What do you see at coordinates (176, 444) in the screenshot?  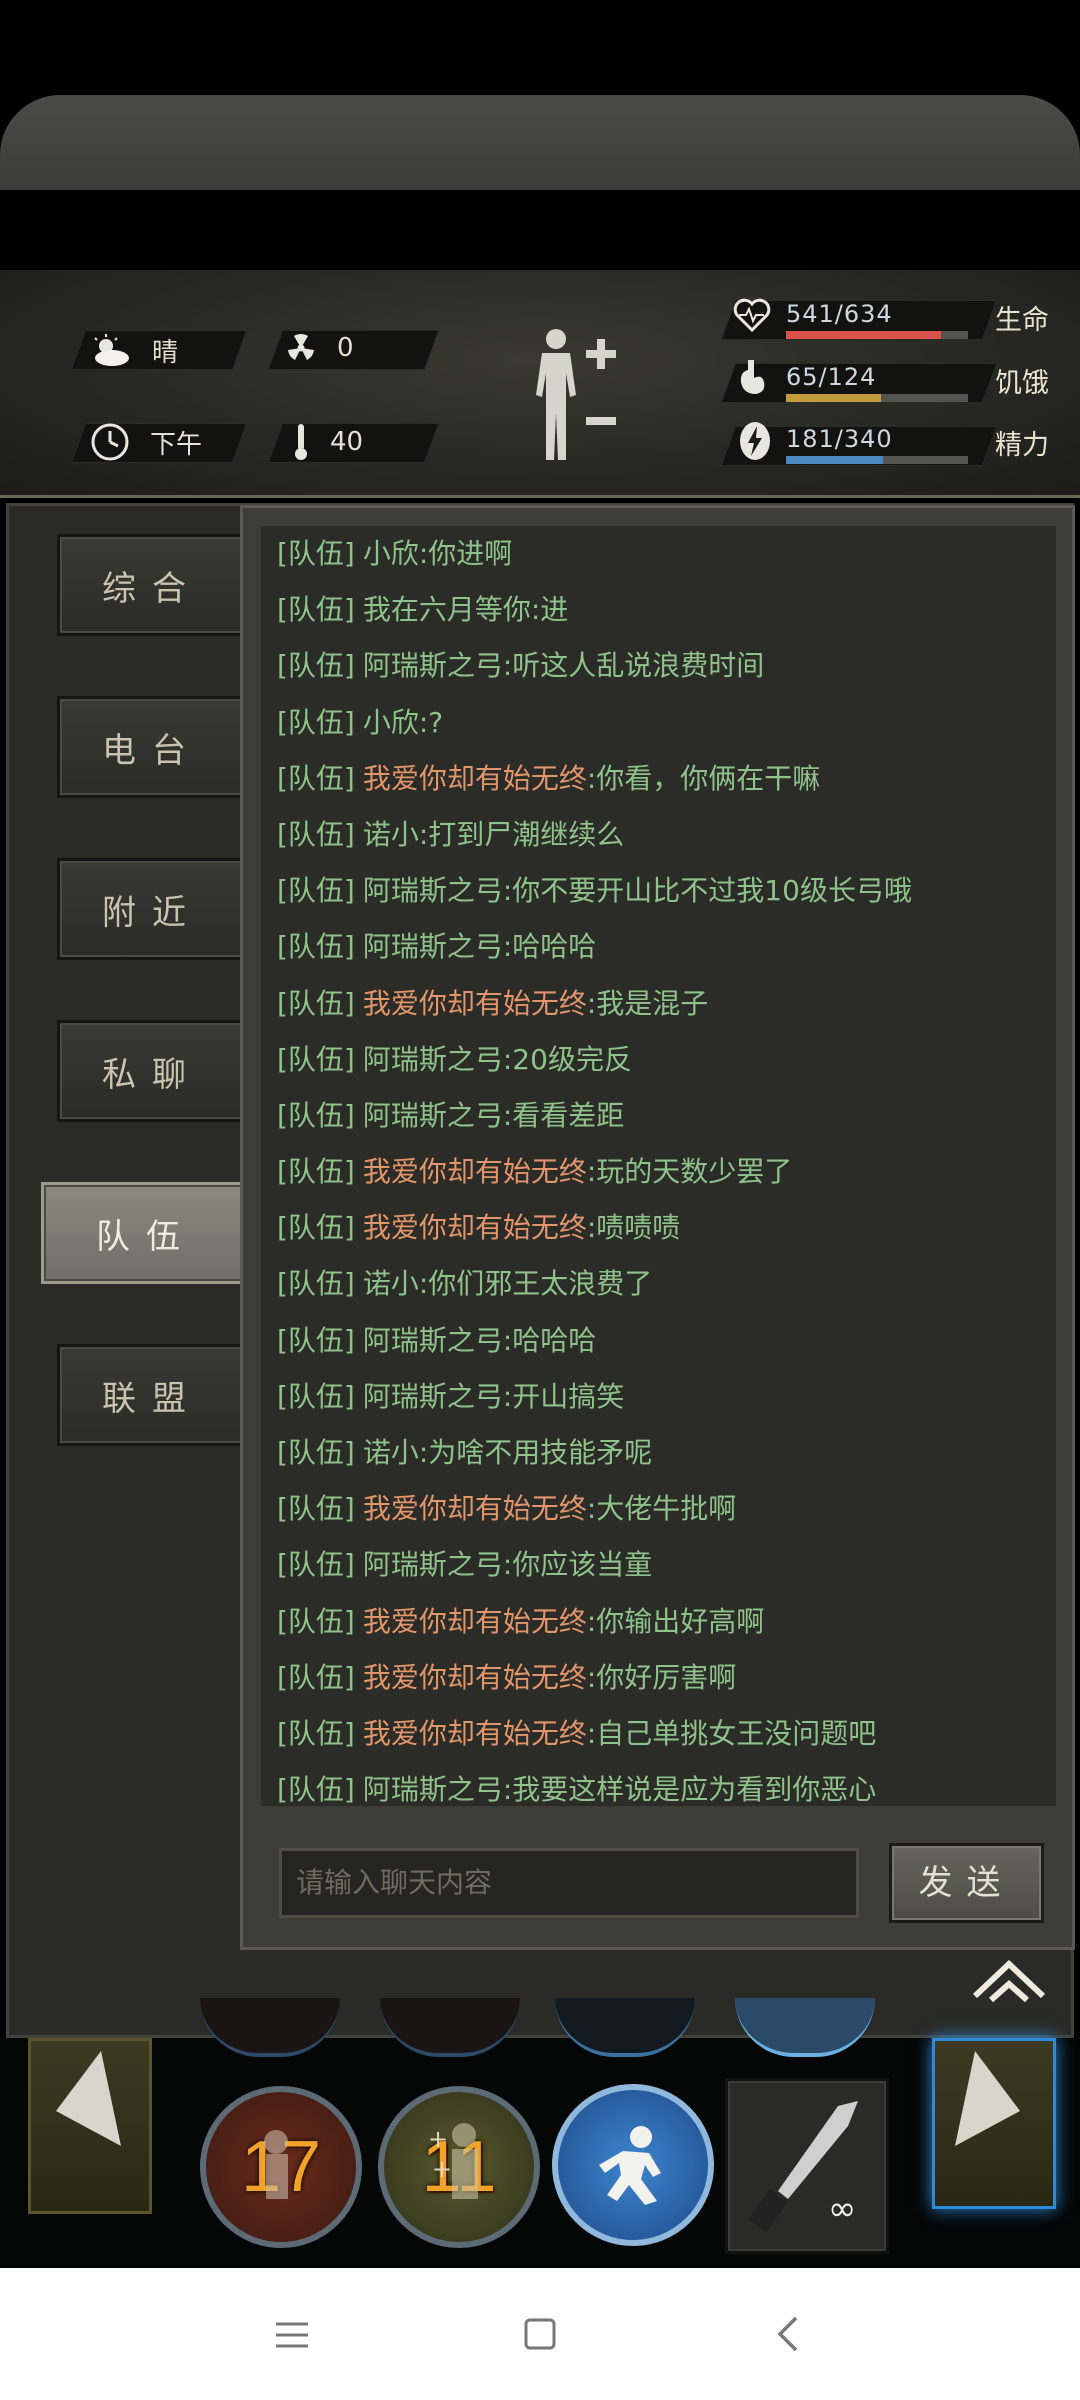 I see `time-label: 下午` at bounding box center [176, 444].